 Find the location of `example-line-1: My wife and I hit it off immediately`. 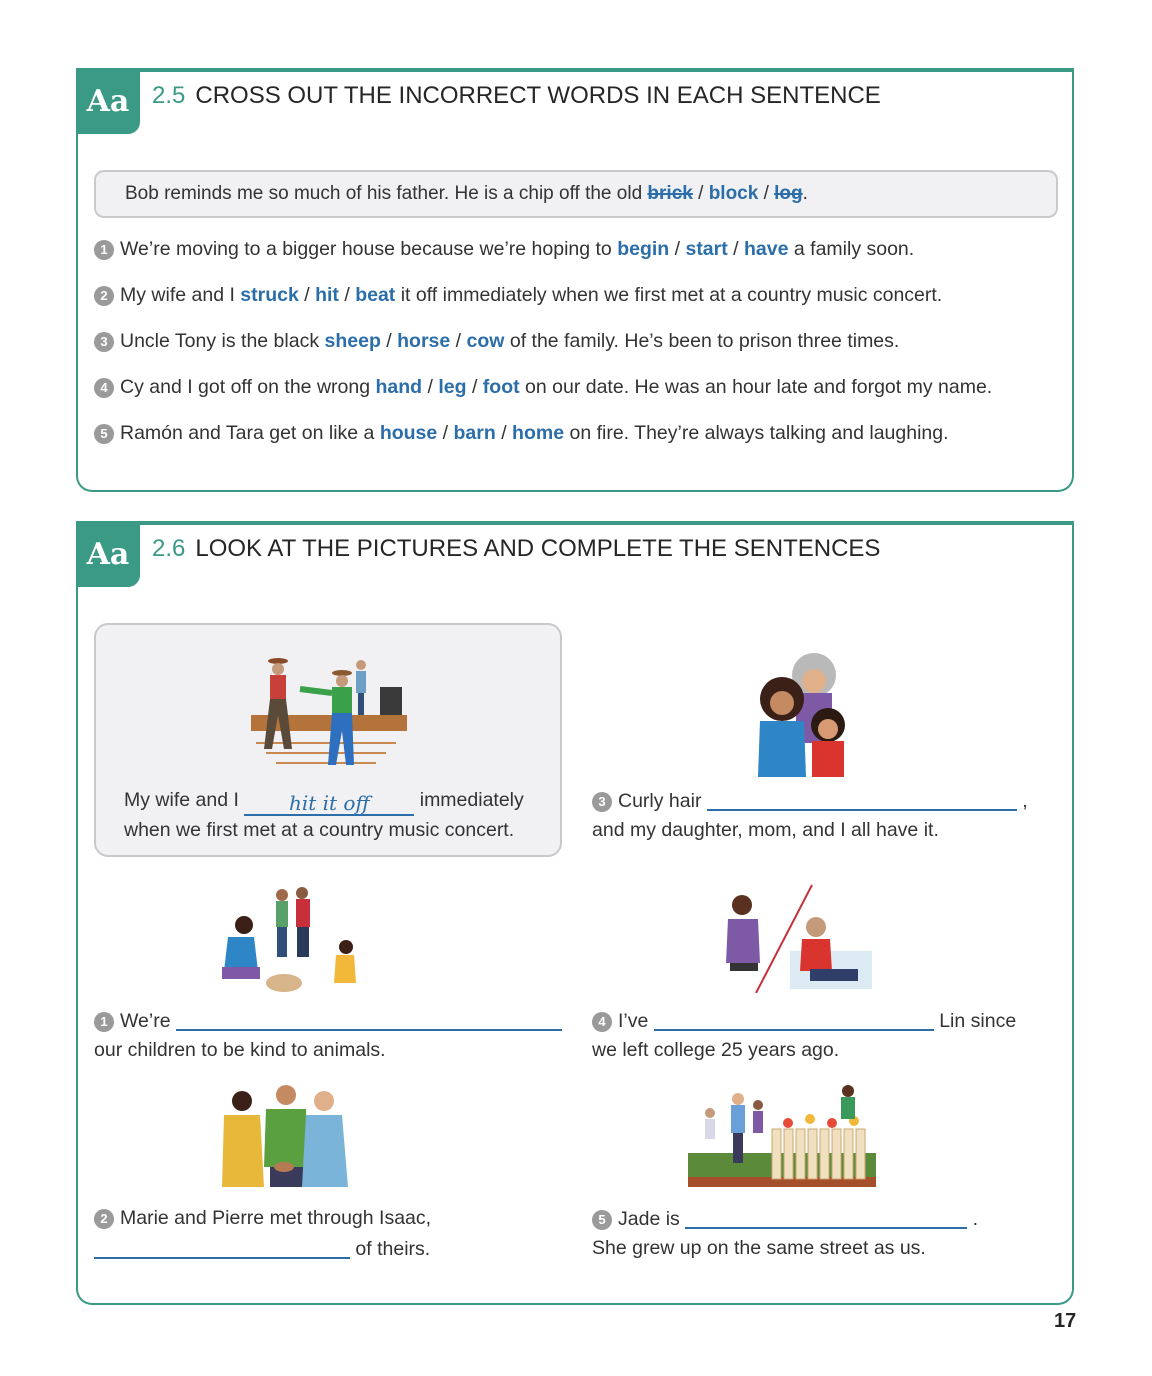

example-line-1: My wife and I hit it off immediately is located at coordinates (324, 802).